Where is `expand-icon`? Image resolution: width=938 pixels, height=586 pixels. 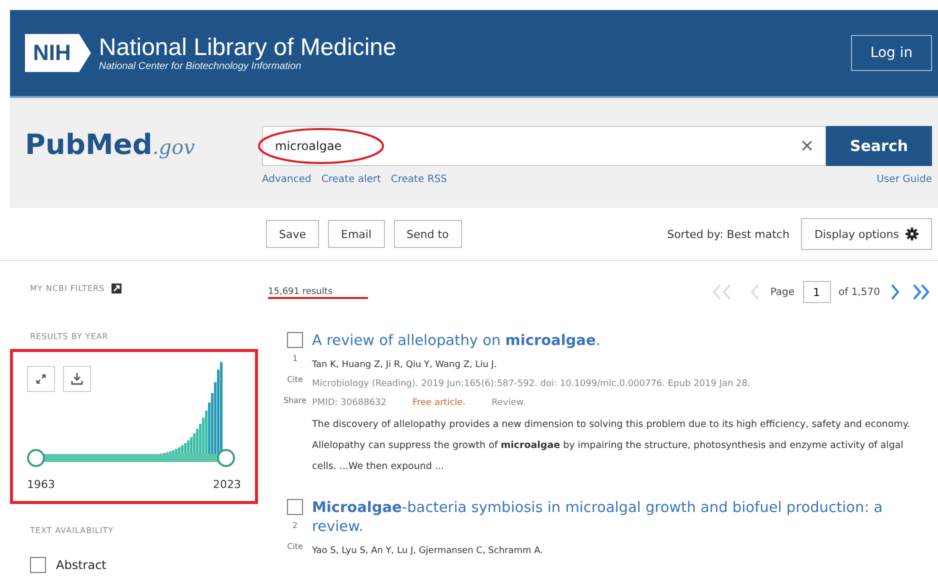 expand-icon is located at coordinates (41, 379).